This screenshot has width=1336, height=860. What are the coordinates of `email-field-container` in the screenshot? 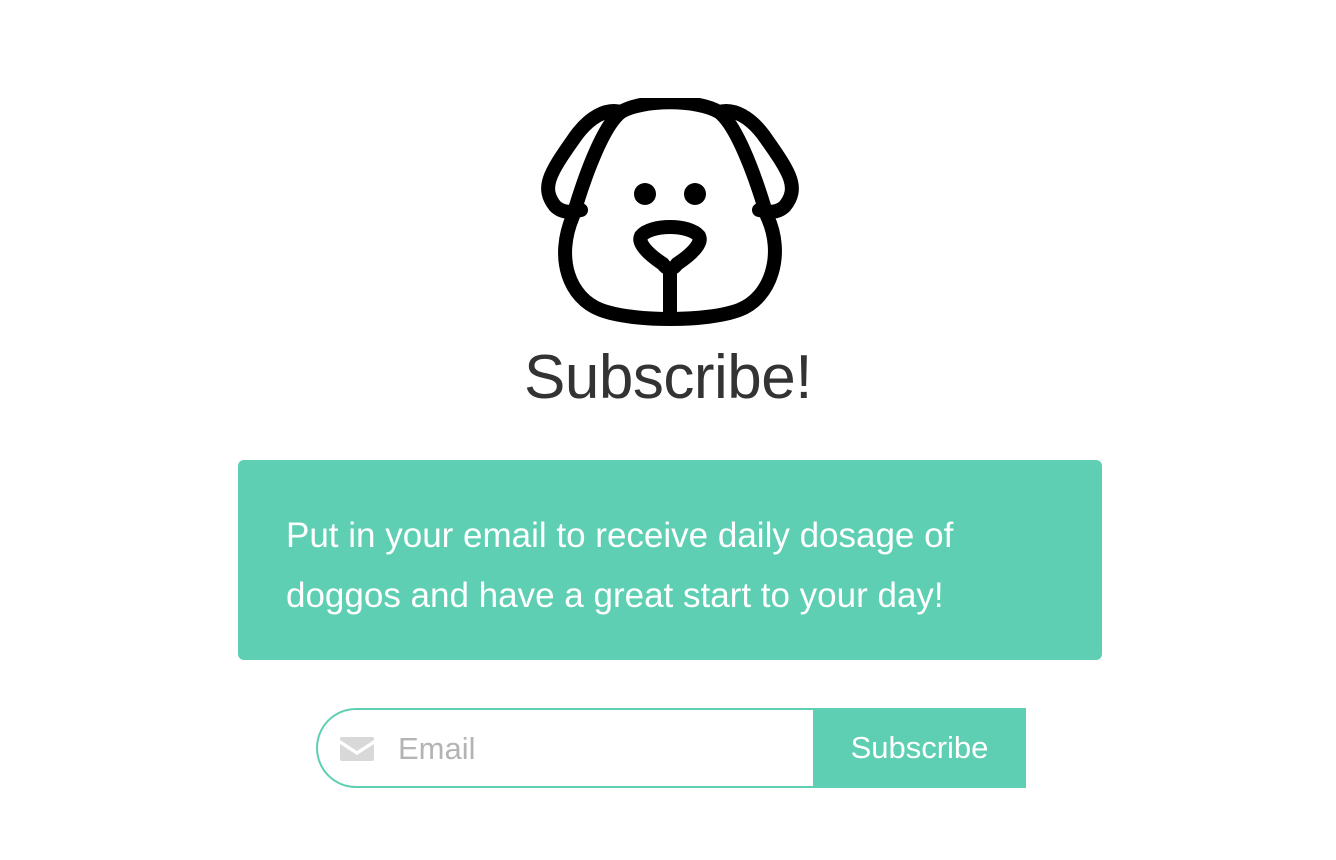 It's located at (564, 748).